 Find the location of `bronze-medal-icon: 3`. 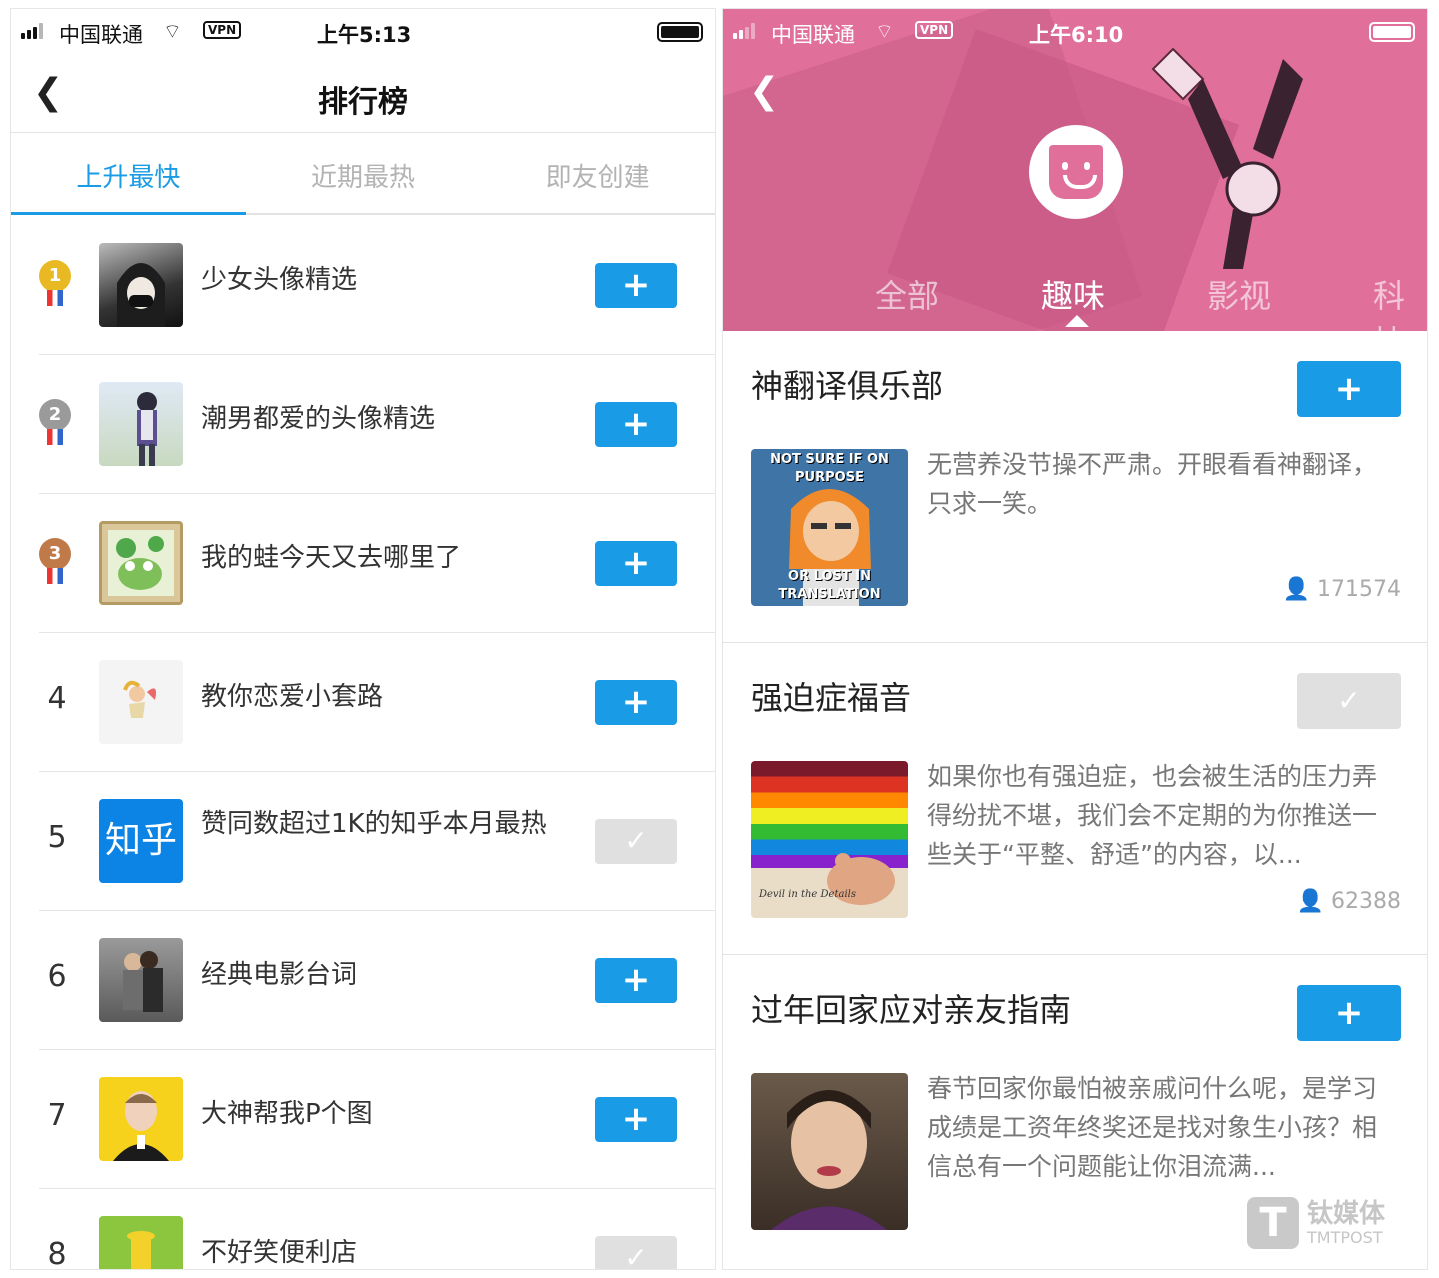

bronze-medal-icon: 3 is located at coordinates (55, 563).